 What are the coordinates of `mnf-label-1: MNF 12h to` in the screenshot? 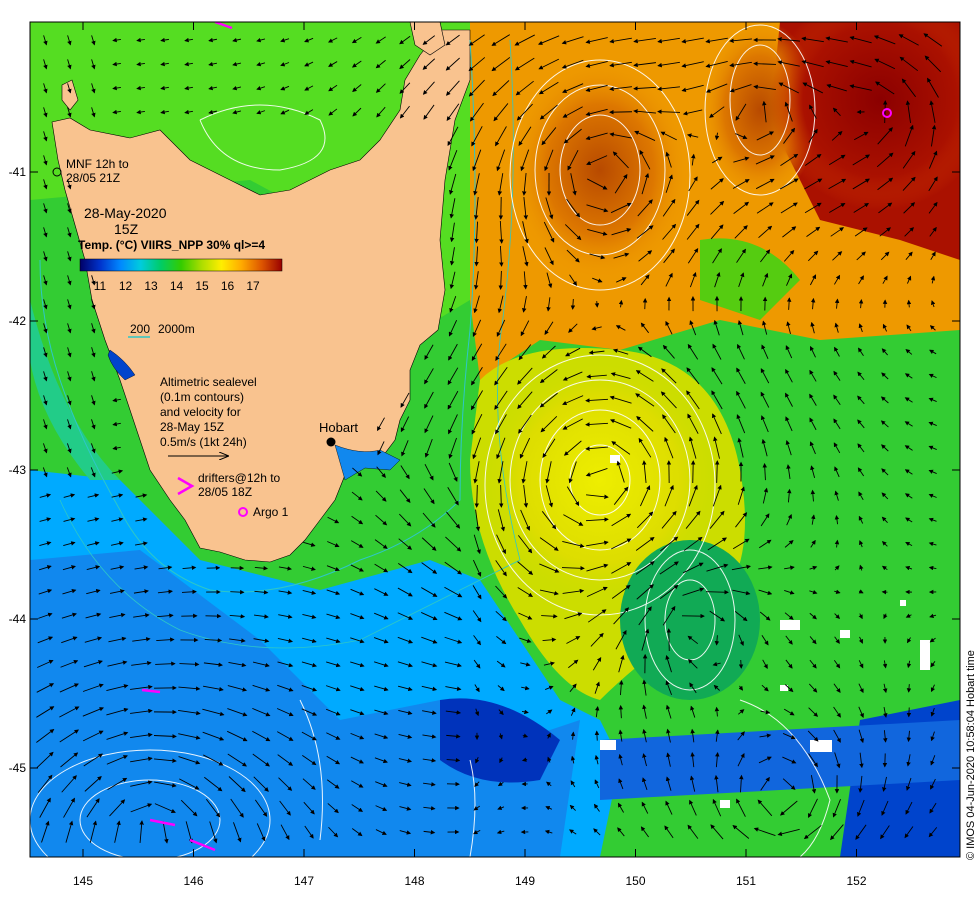 It's located at (97, 164).